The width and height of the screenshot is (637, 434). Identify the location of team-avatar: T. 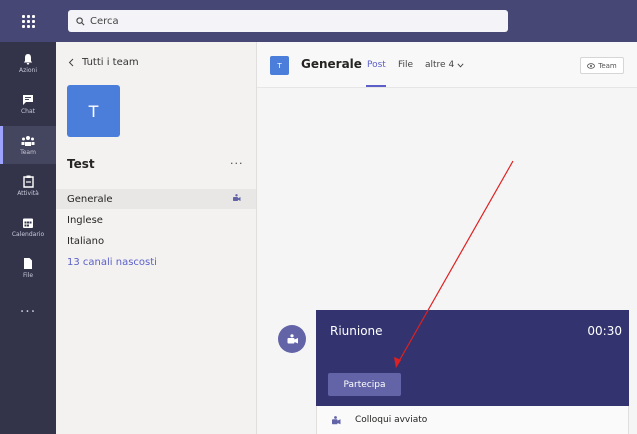
(93, 111).